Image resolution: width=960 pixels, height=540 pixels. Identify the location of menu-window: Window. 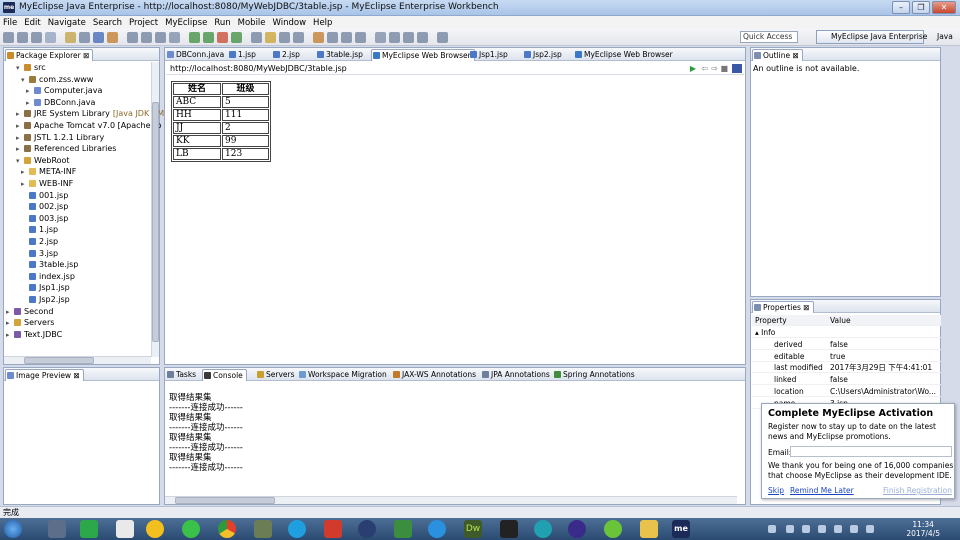
(290, 23).